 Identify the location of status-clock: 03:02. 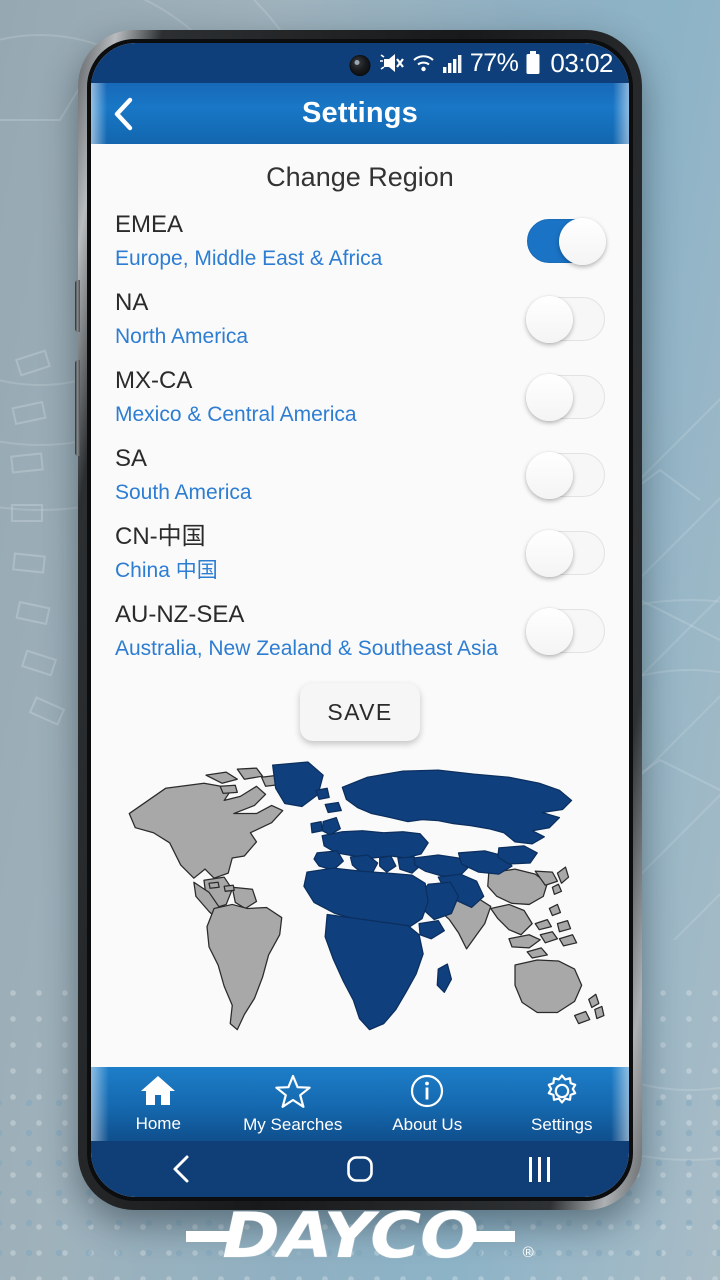
(581, 63).